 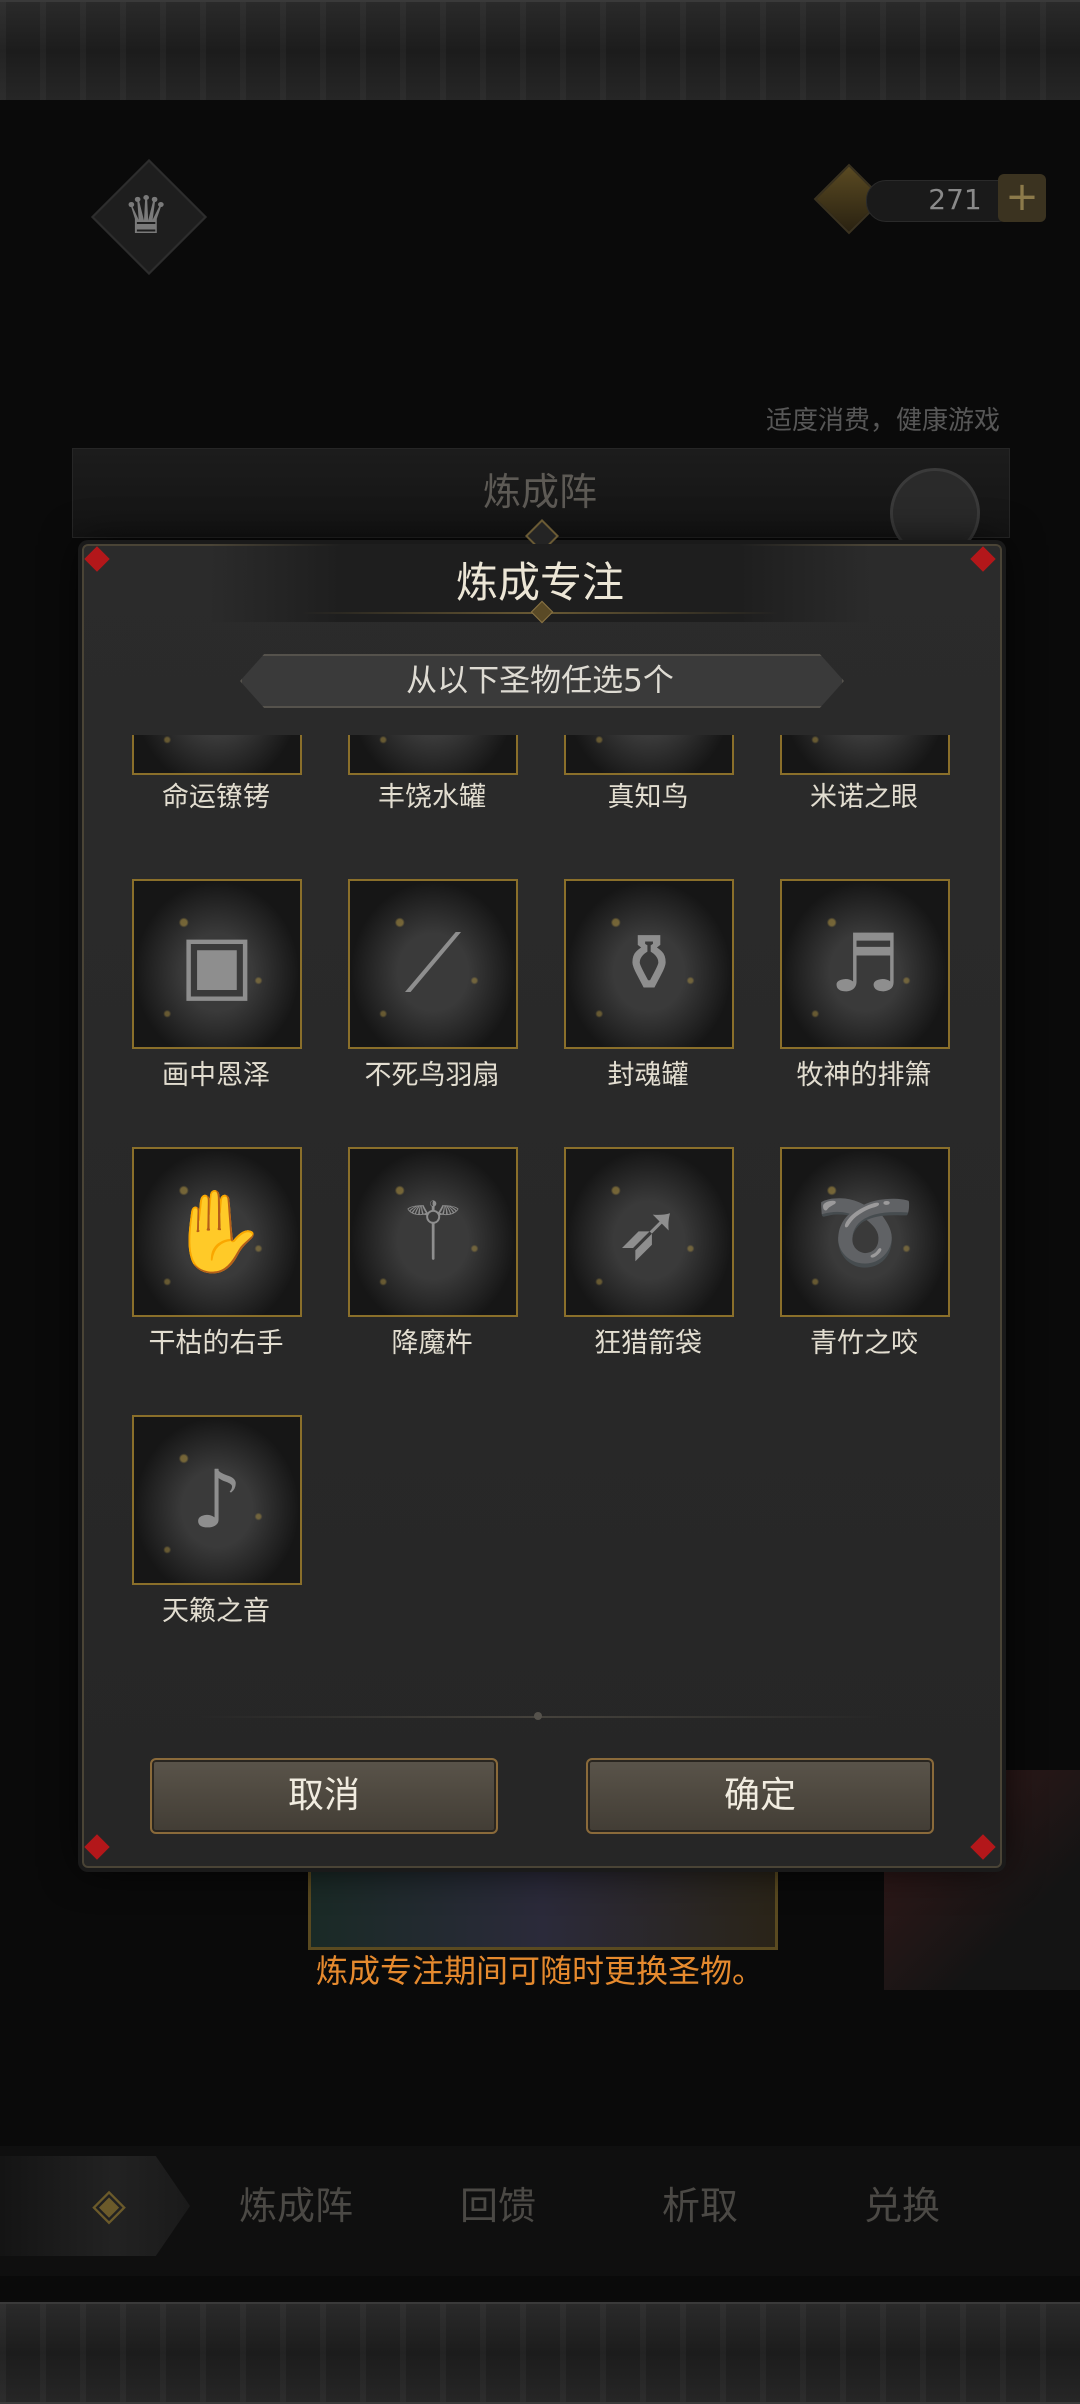 I want to click on crown-icon: ♛, so click(x=146, y=216).